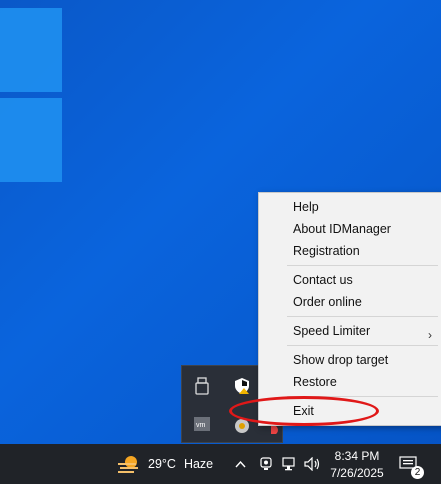  What do you see at coordinates (357, 473) in the screenshot?
I see `clock-date: 7/26/2025` at bounding box center [357, 473].